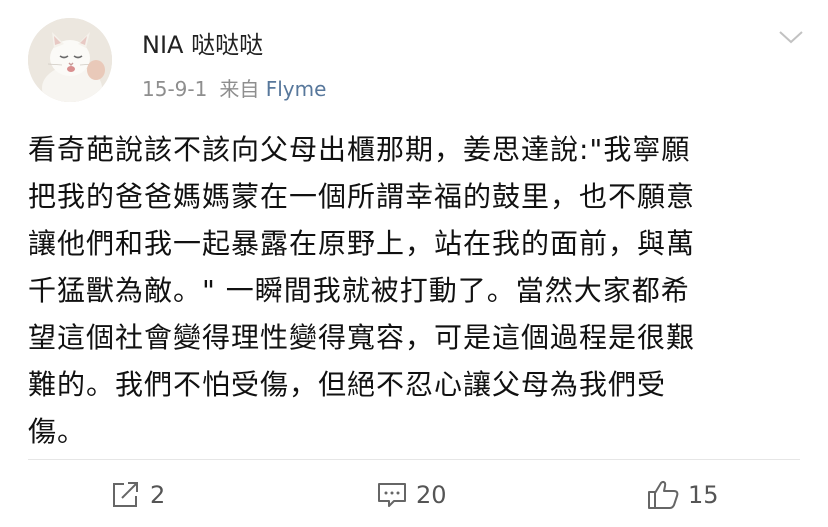  Describe the element at coordinates (239, 89) in the screenshot. I see `source-prefix: 来自` at that location.